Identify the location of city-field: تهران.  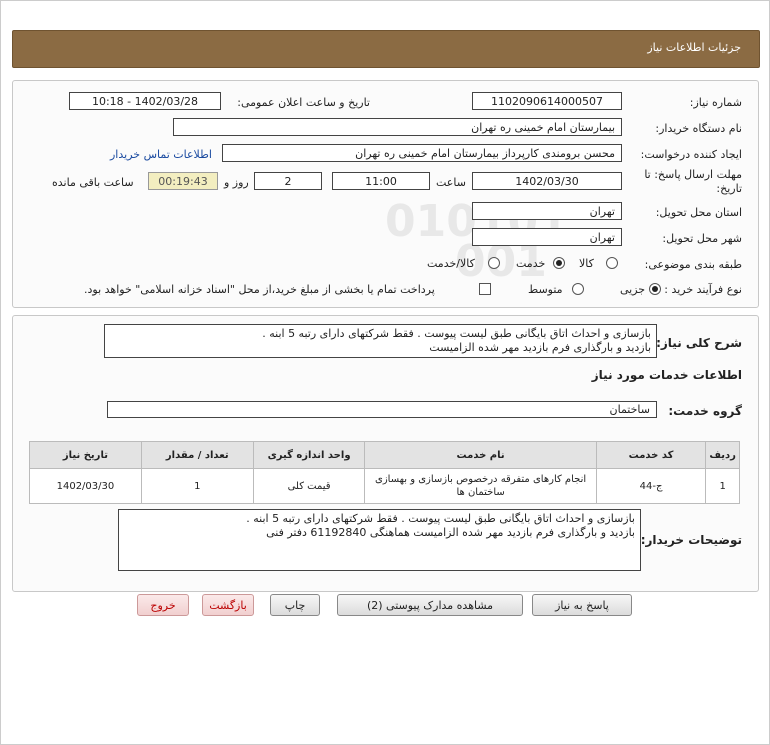
(547, 237).